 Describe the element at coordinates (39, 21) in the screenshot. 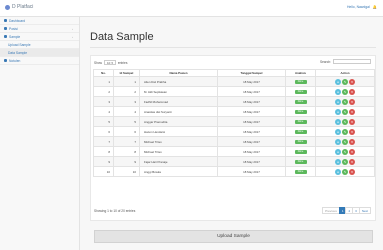

I see `sidebar-item-dashboard: Dashboard` at that location.